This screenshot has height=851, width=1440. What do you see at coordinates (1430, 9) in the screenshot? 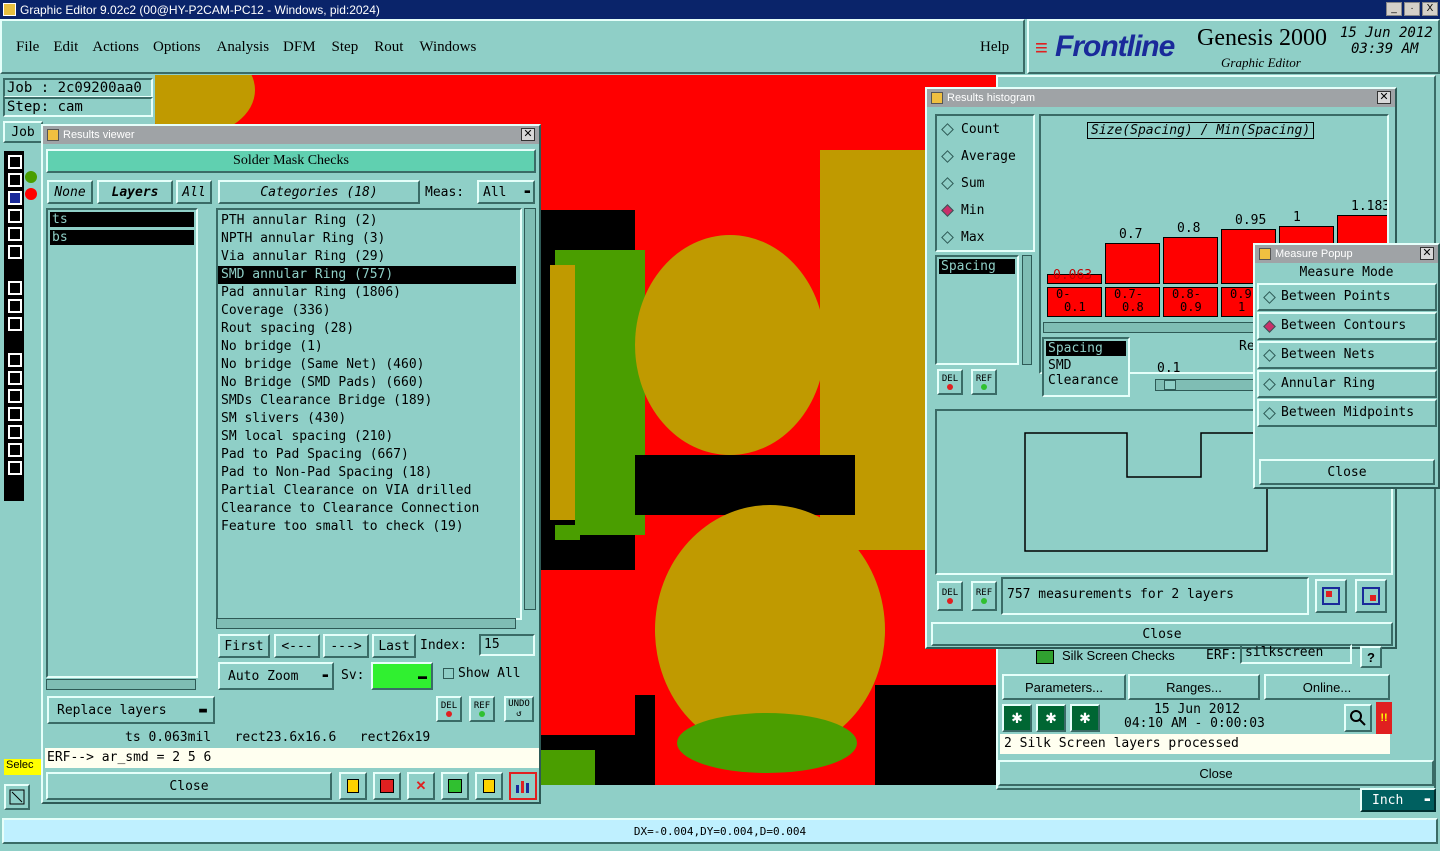
I see `close-app-button: X` at bounding box center [1430, 9].